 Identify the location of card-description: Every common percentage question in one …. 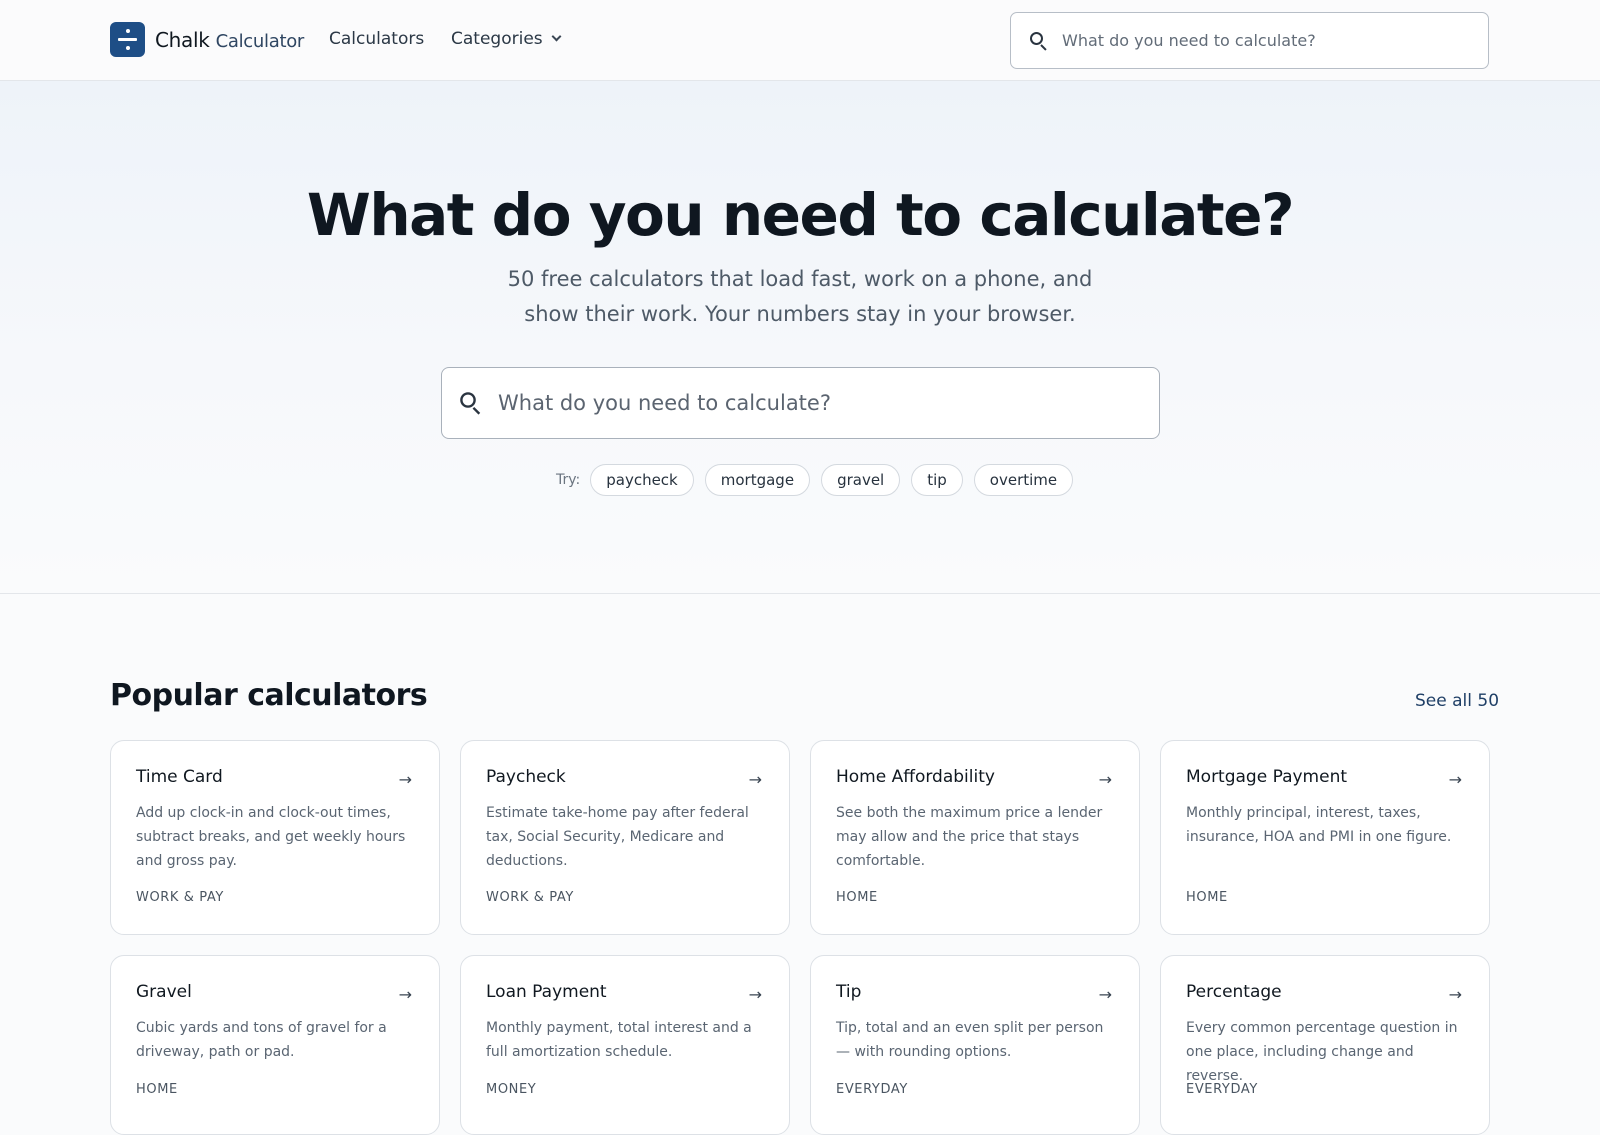
(1322, 1052).